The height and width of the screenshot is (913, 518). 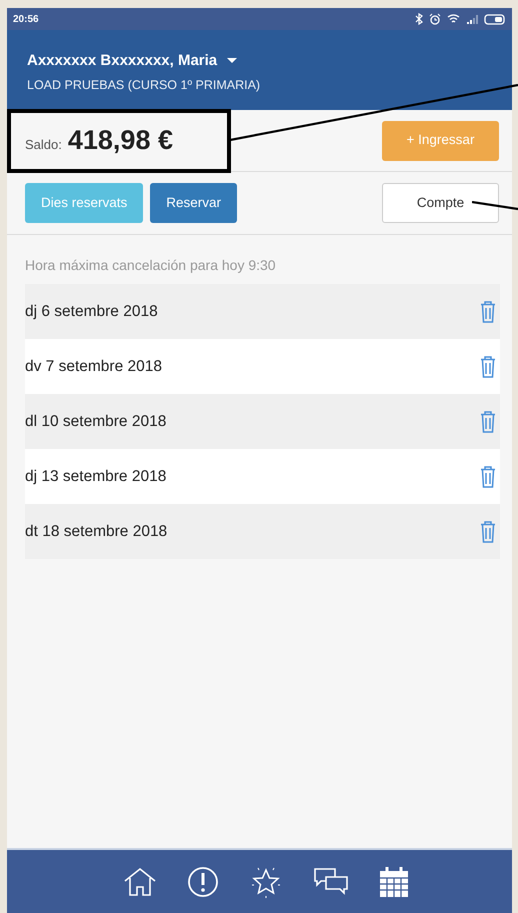 I want to click on home-icon, so click(x=139, y=881).